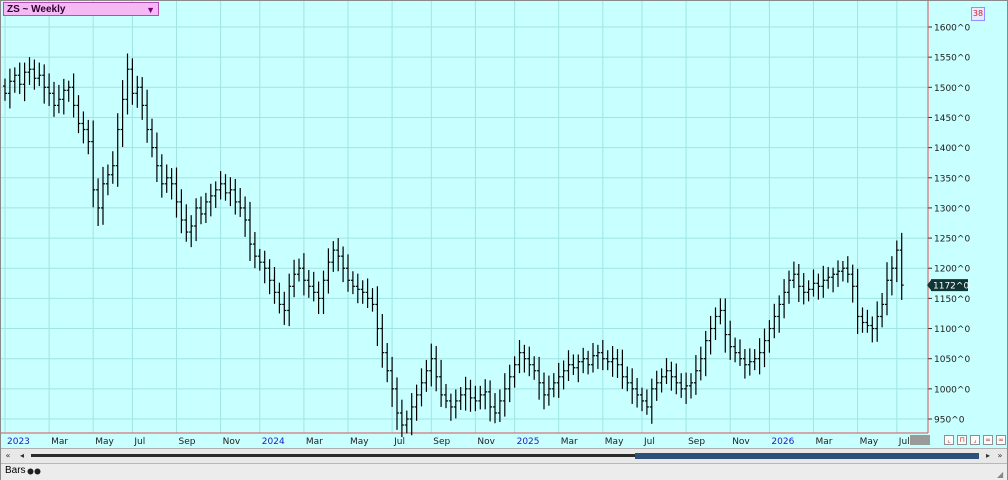 The image size is (1008, 480). Describe the element at coordinates (920, 440) in the screenshot. I see `price-scale-handle` at that location.